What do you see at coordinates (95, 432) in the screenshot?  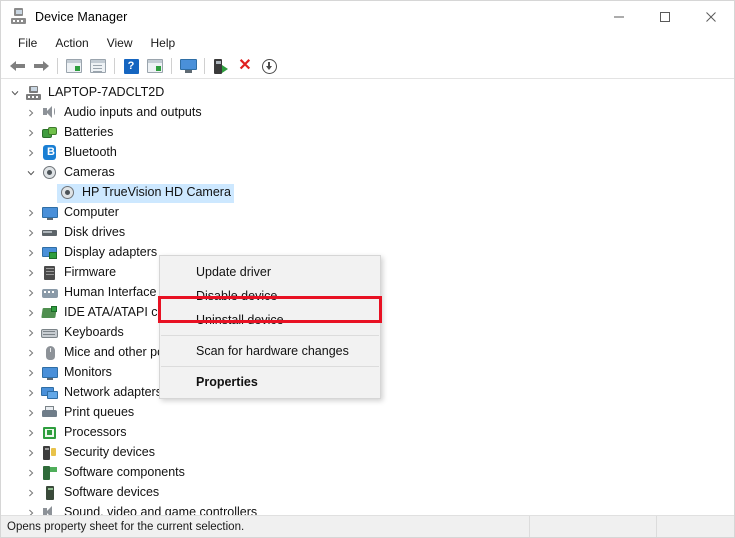 I see `tree-item-label: Processors` at bounding box center [95, 432].